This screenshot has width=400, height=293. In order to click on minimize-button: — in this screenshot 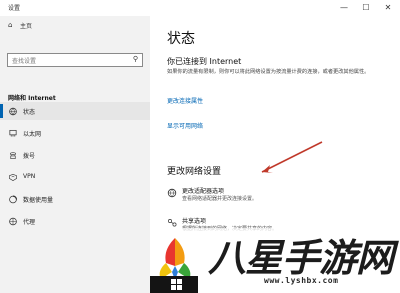, I will do `click(344, 8)`.